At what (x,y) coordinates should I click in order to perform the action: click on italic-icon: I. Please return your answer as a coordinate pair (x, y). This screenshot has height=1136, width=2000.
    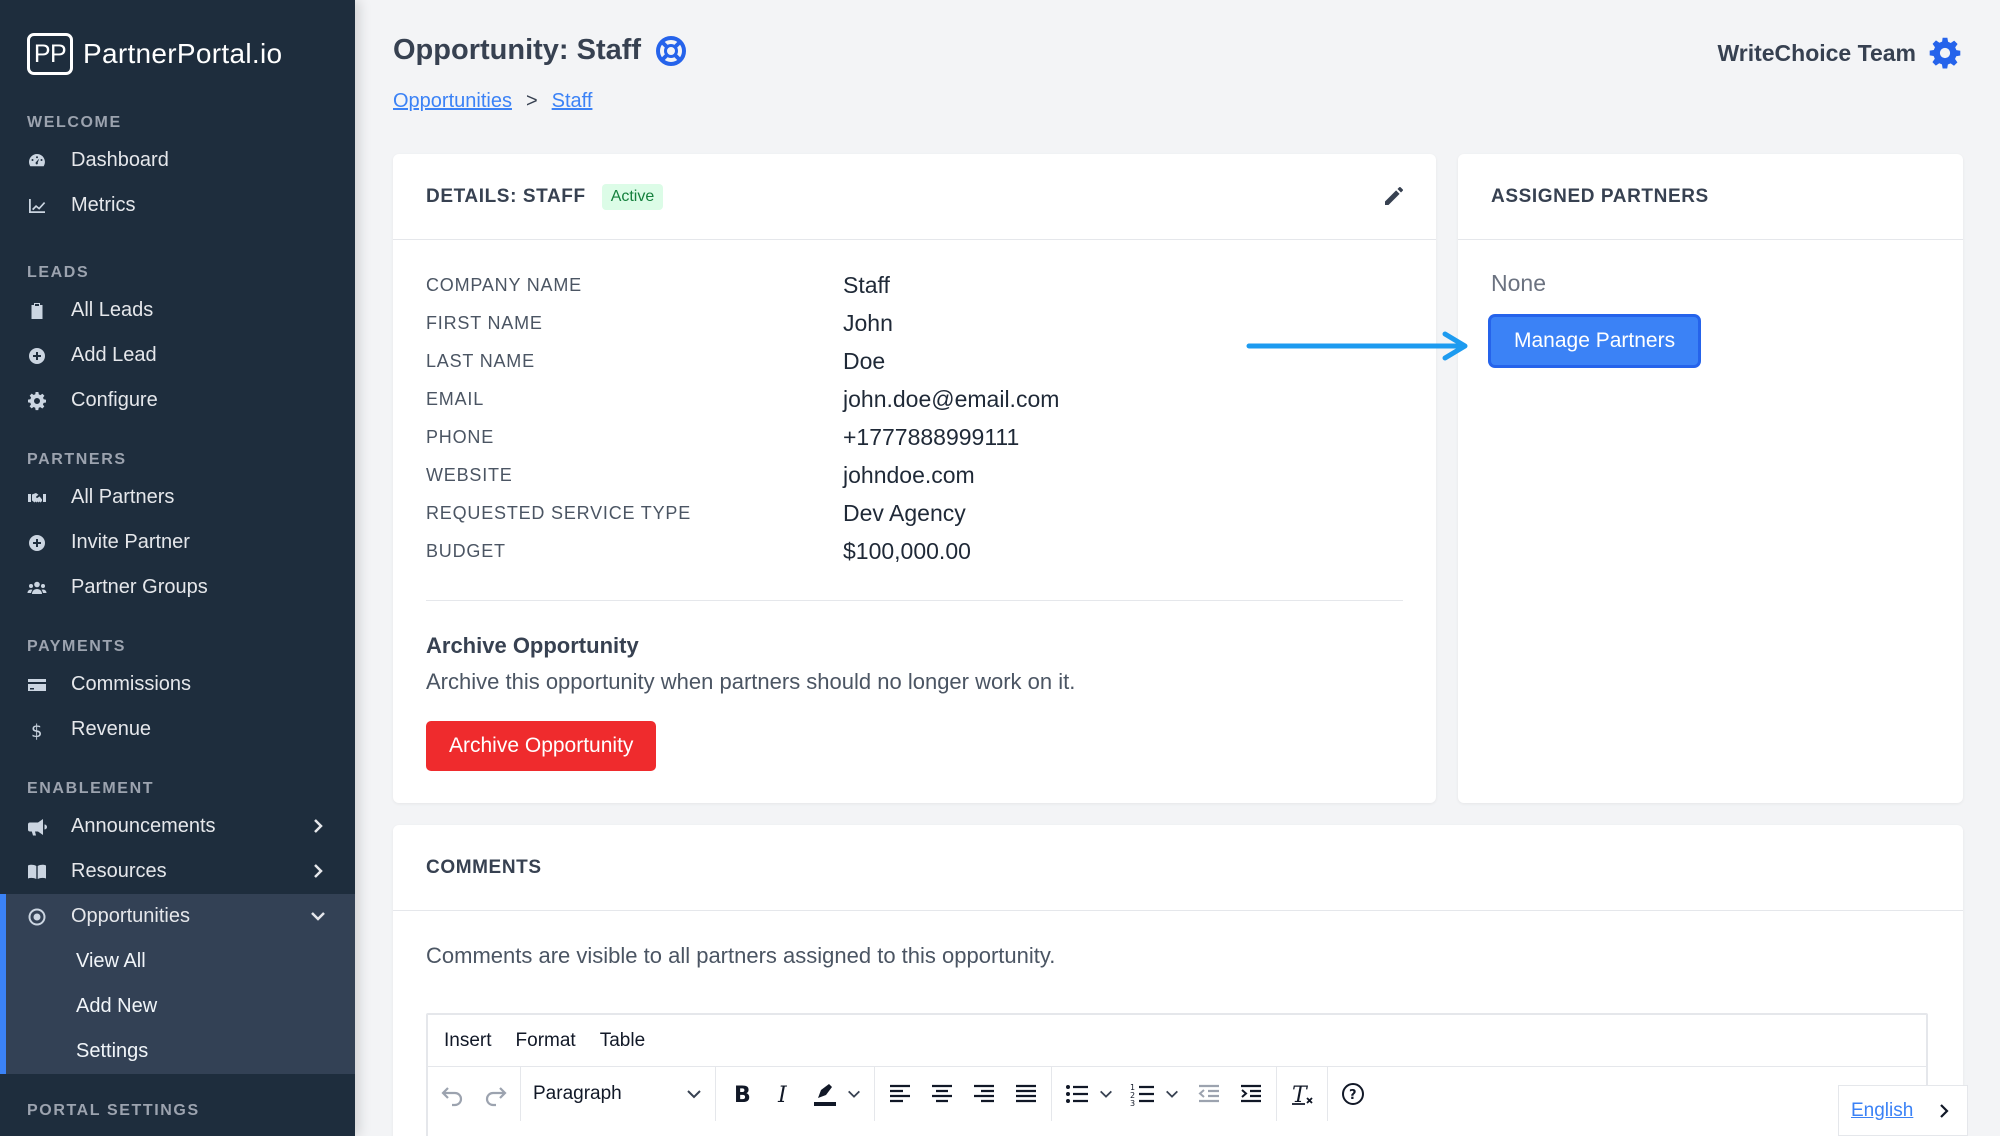
    Looking at the image, I should click on (783, 1094).